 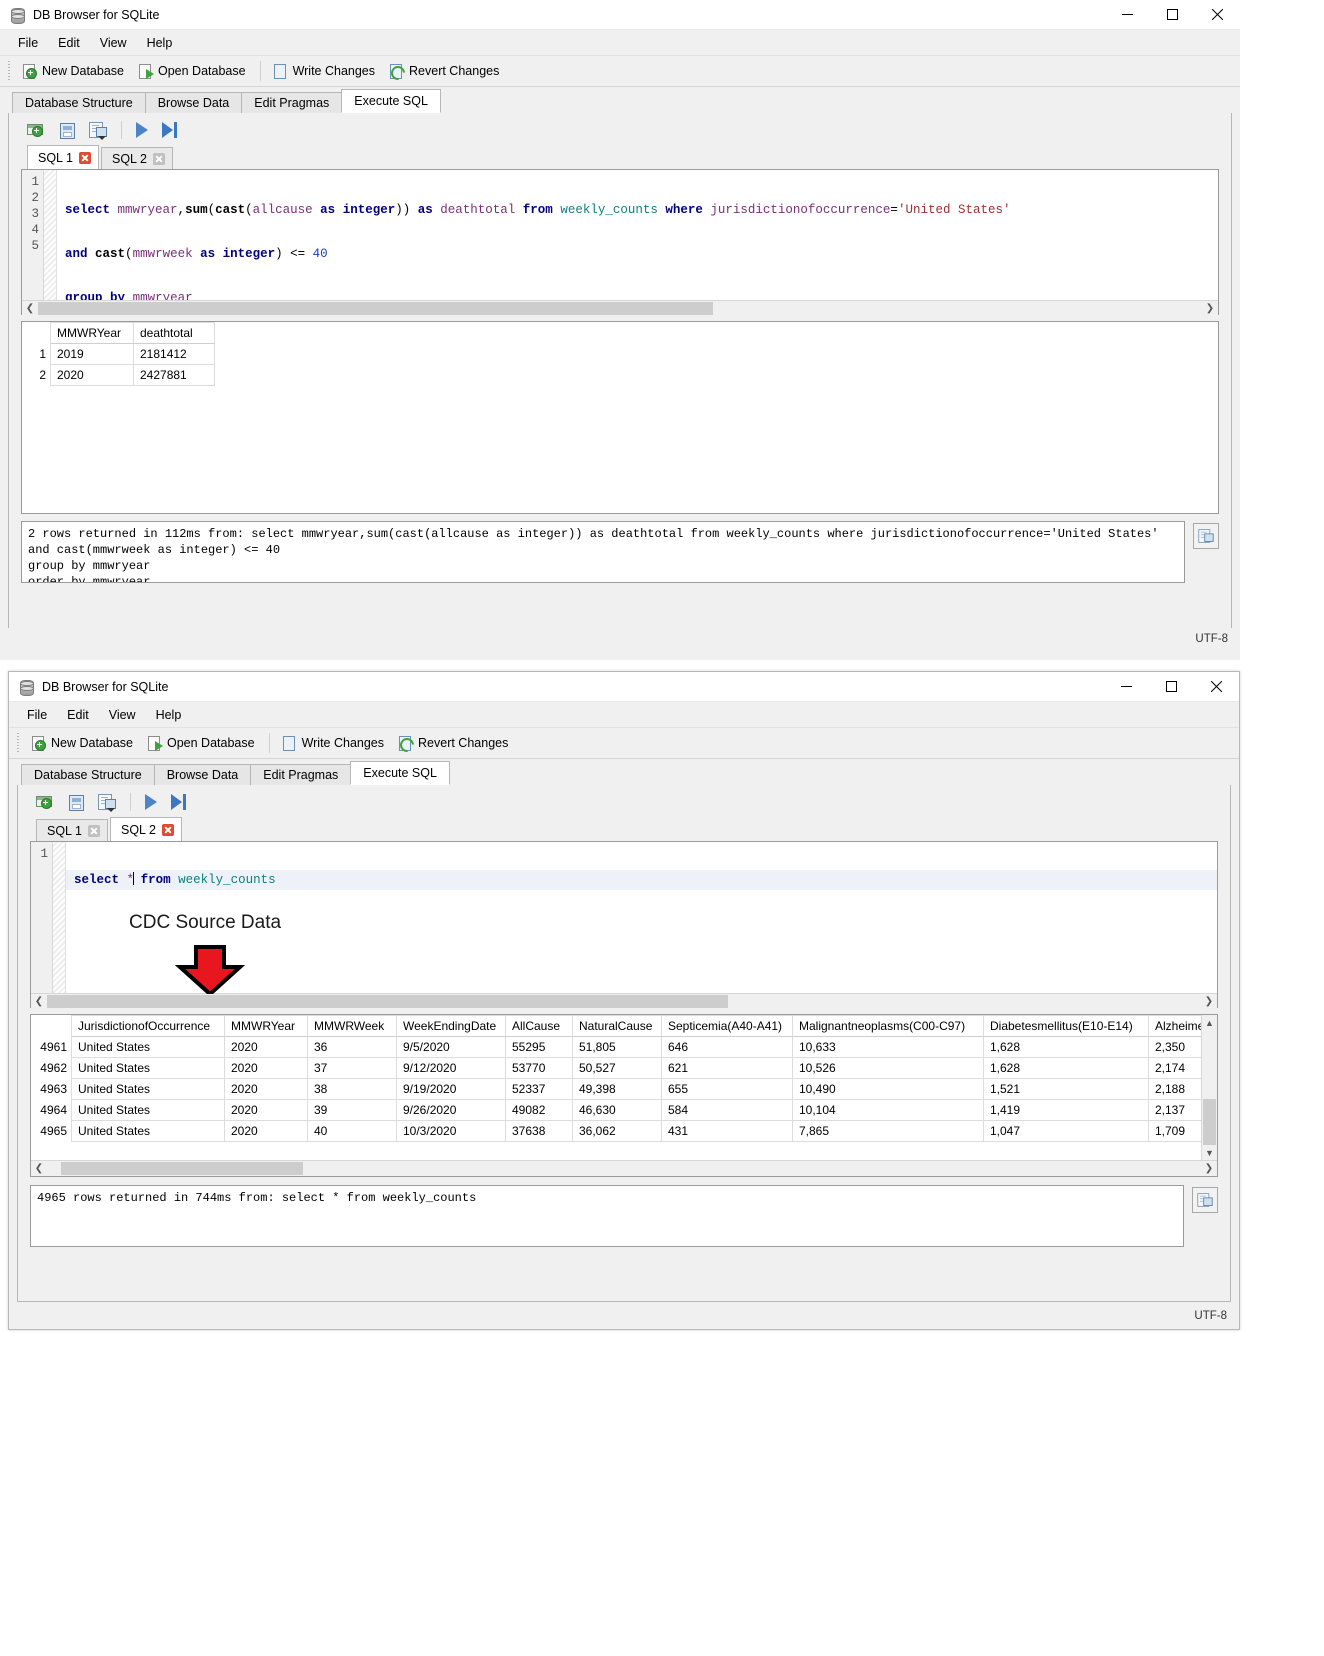 I want to click on cell-mmwrweek: 37, so click(x=352, y=1068).